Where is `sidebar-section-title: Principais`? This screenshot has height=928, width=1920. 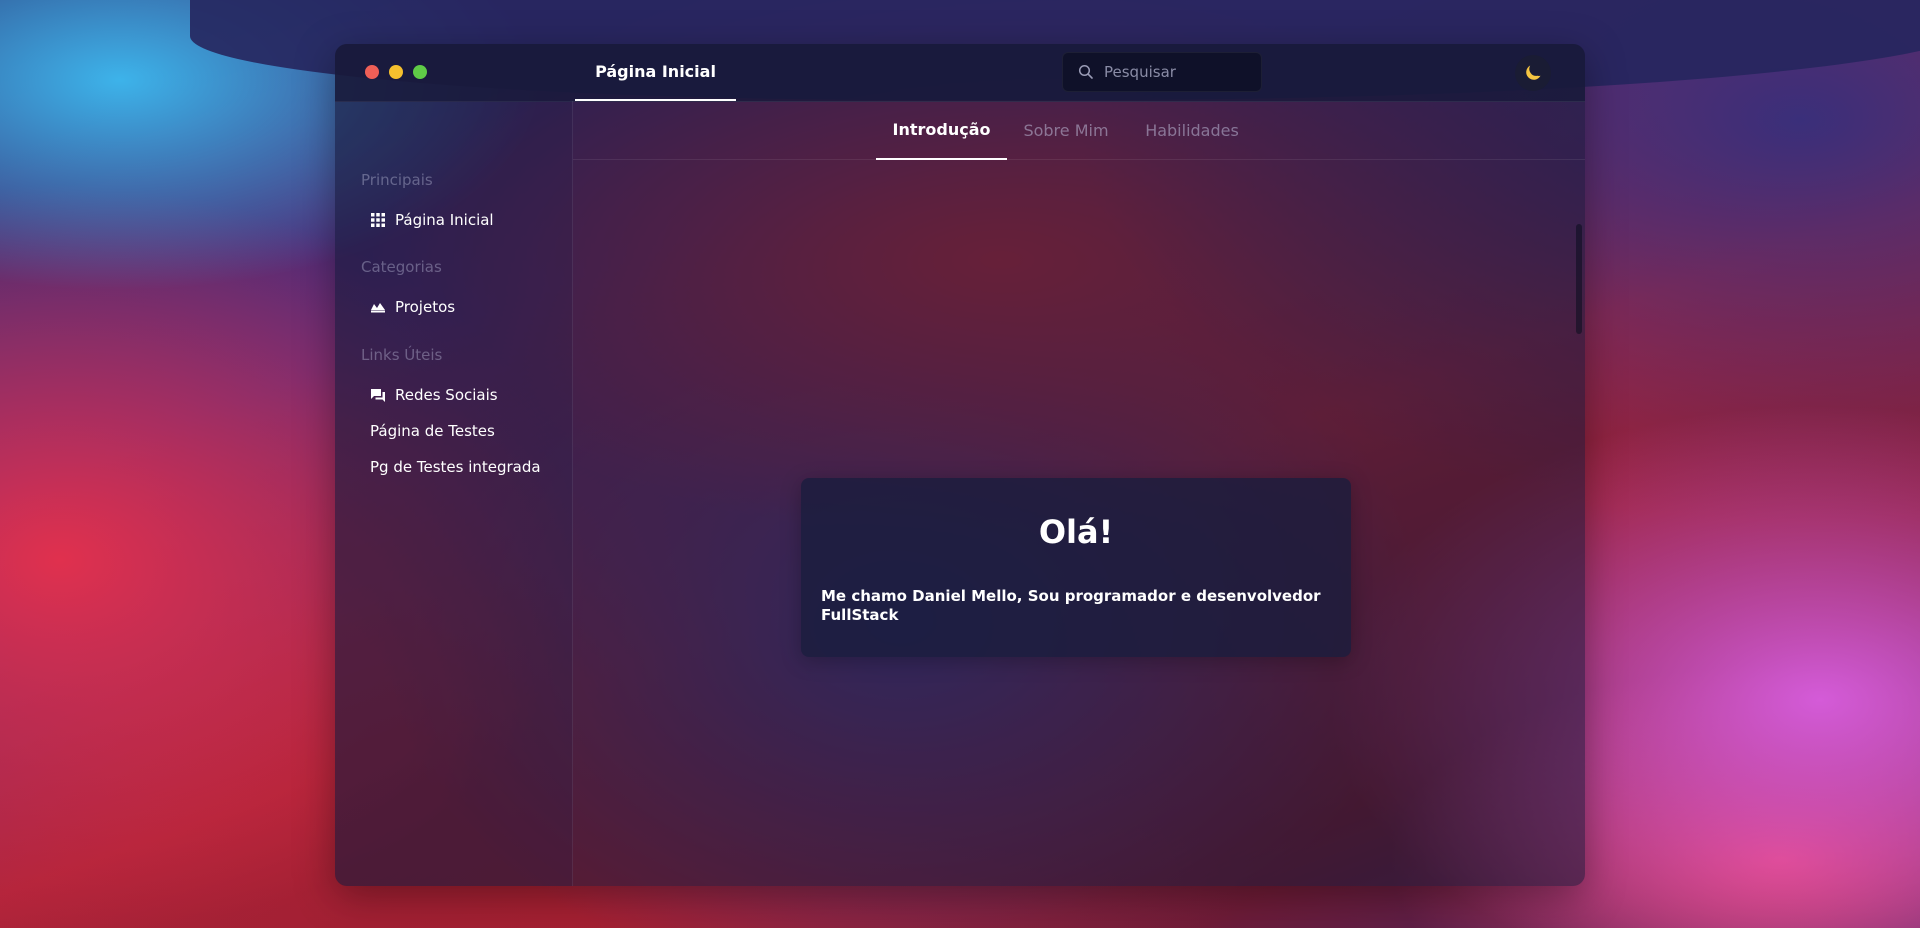 sidebar-section-title: Principais is located at coordinates (397, 180).